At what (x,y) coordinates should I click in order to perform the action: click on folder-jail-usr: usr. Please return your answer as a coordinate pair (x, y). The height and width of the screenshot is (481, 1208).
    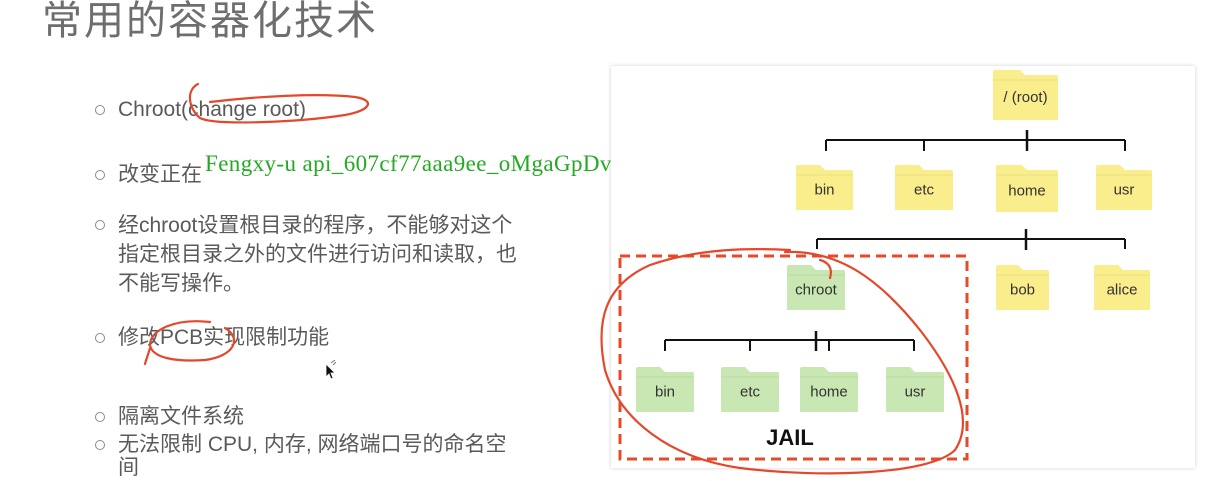
    Looking at the image, I should click on (915, 389).